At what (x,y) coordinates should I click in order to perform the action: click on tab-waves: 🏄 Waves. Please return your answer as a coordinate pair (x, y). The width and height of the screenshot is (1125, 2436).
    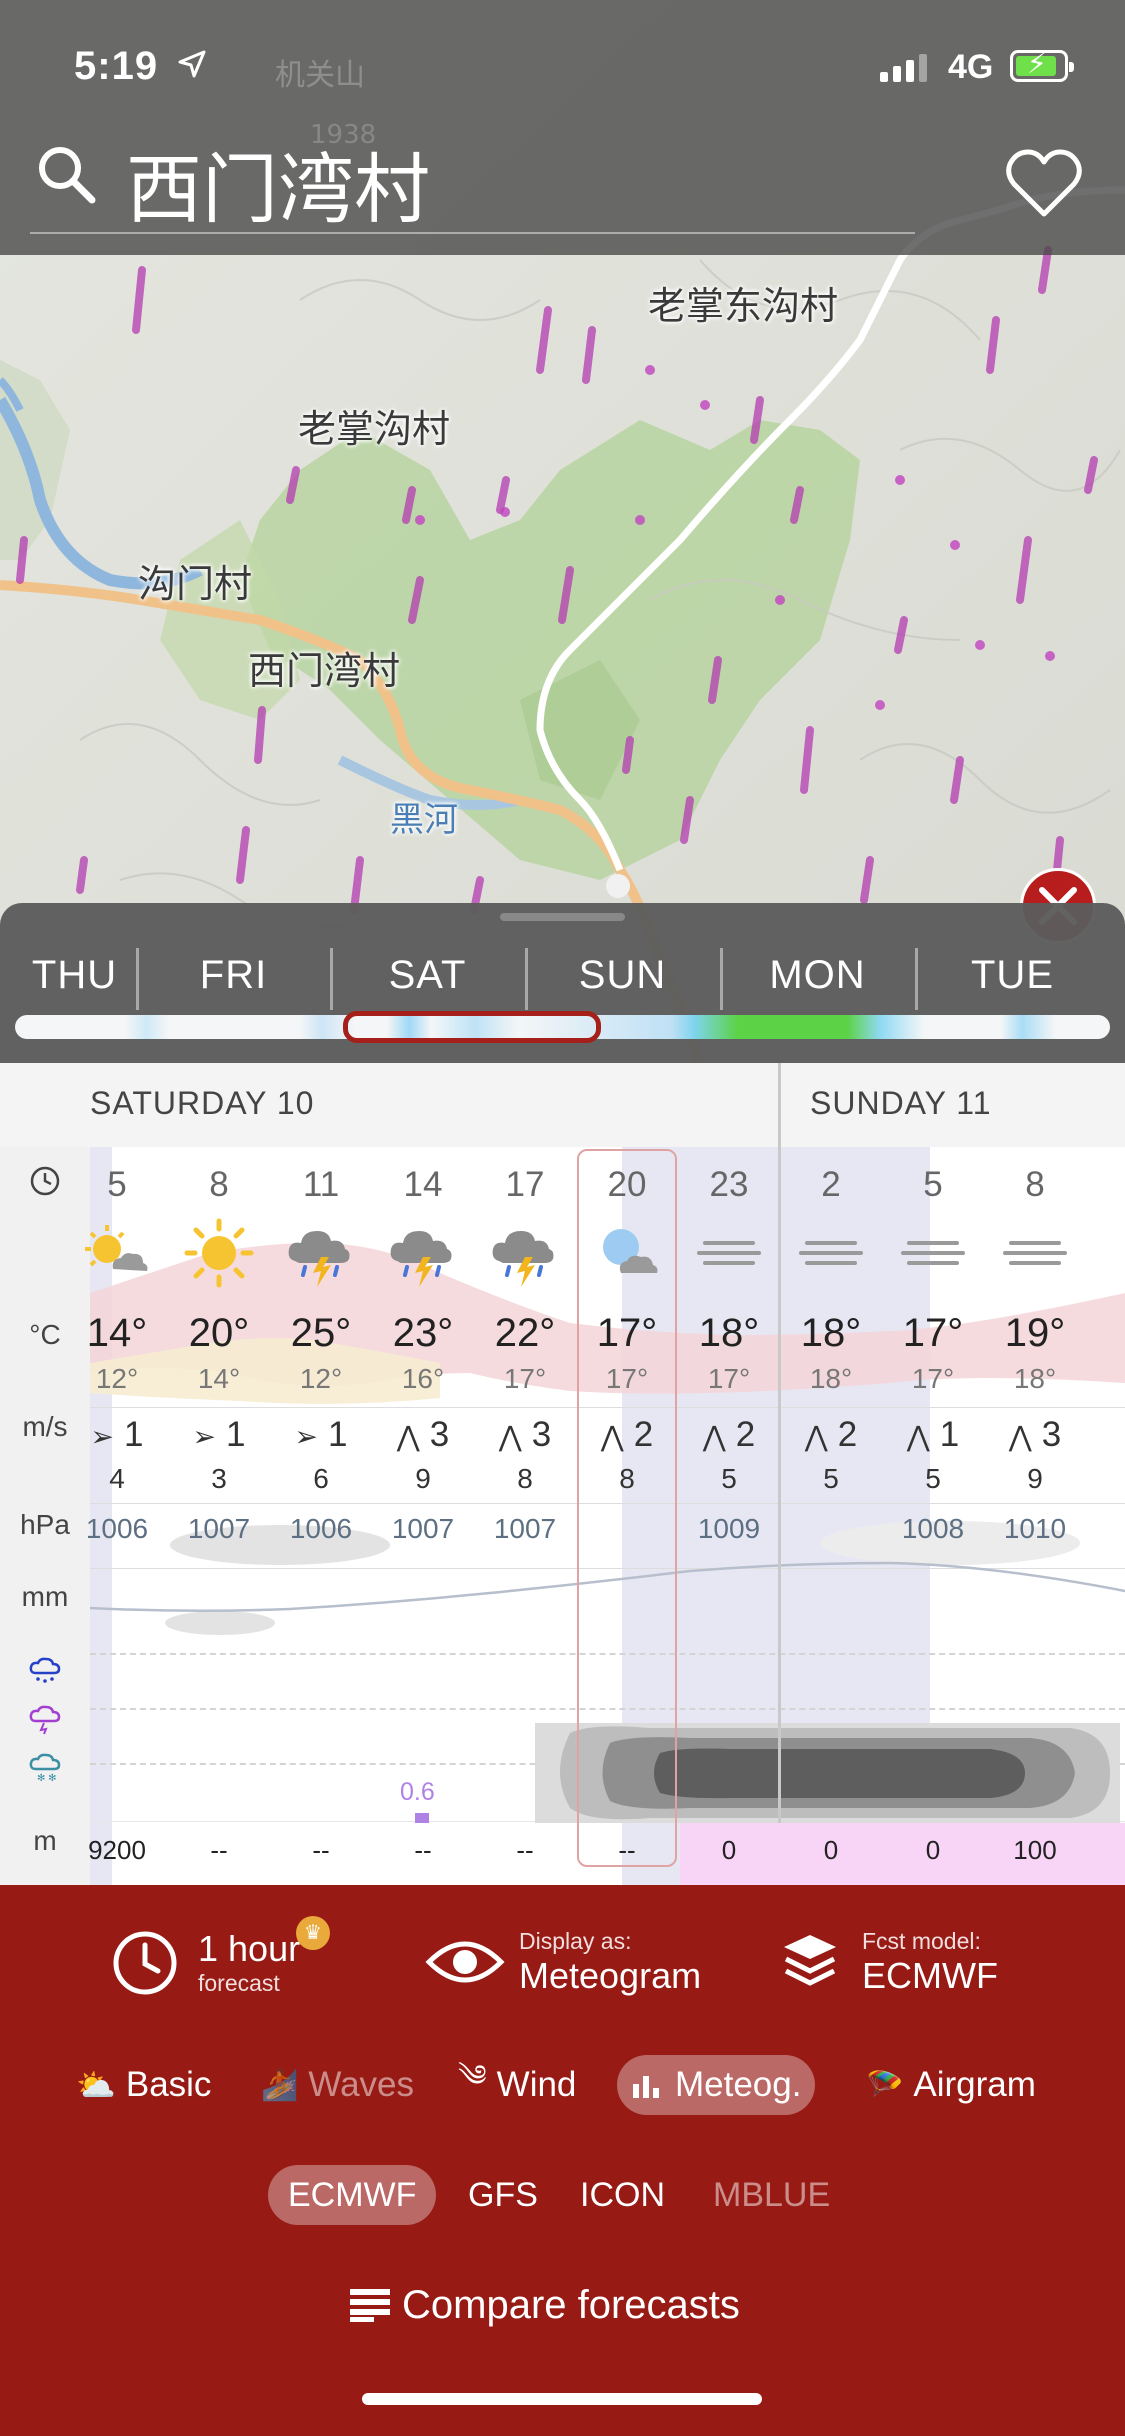
    Looking at the image, I should click on (337, 2085).